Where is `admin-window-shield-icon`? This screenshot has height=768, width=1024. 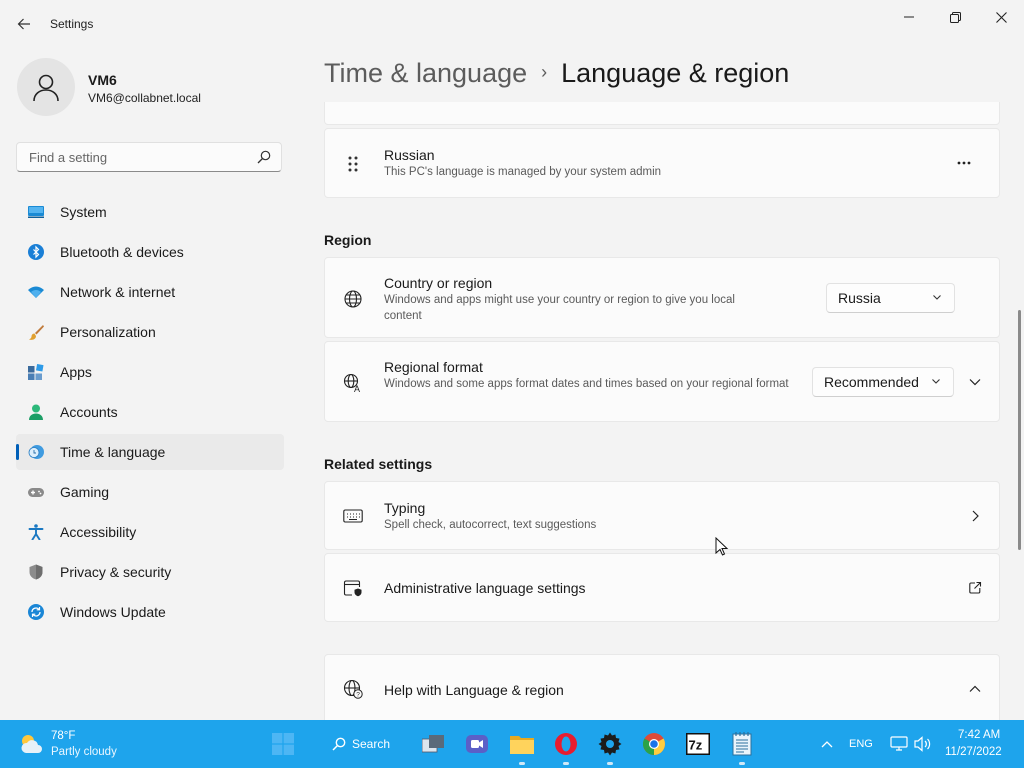
admin-window-shield-icon is located at coordinates (352, 588).